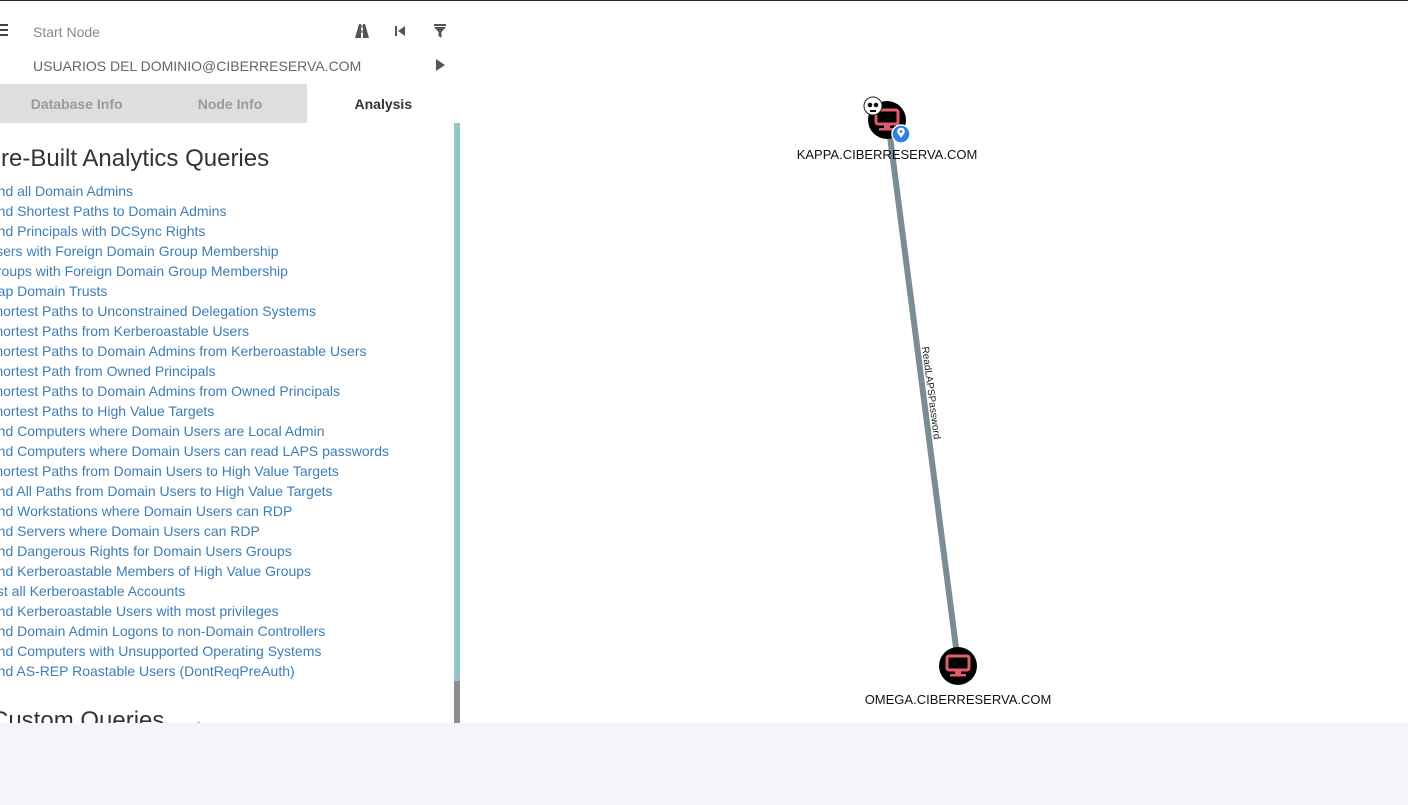  What do you see at coordinates (923, 392) in the screenshot?
I see `graph-edge` at bounding box center [923, 392].